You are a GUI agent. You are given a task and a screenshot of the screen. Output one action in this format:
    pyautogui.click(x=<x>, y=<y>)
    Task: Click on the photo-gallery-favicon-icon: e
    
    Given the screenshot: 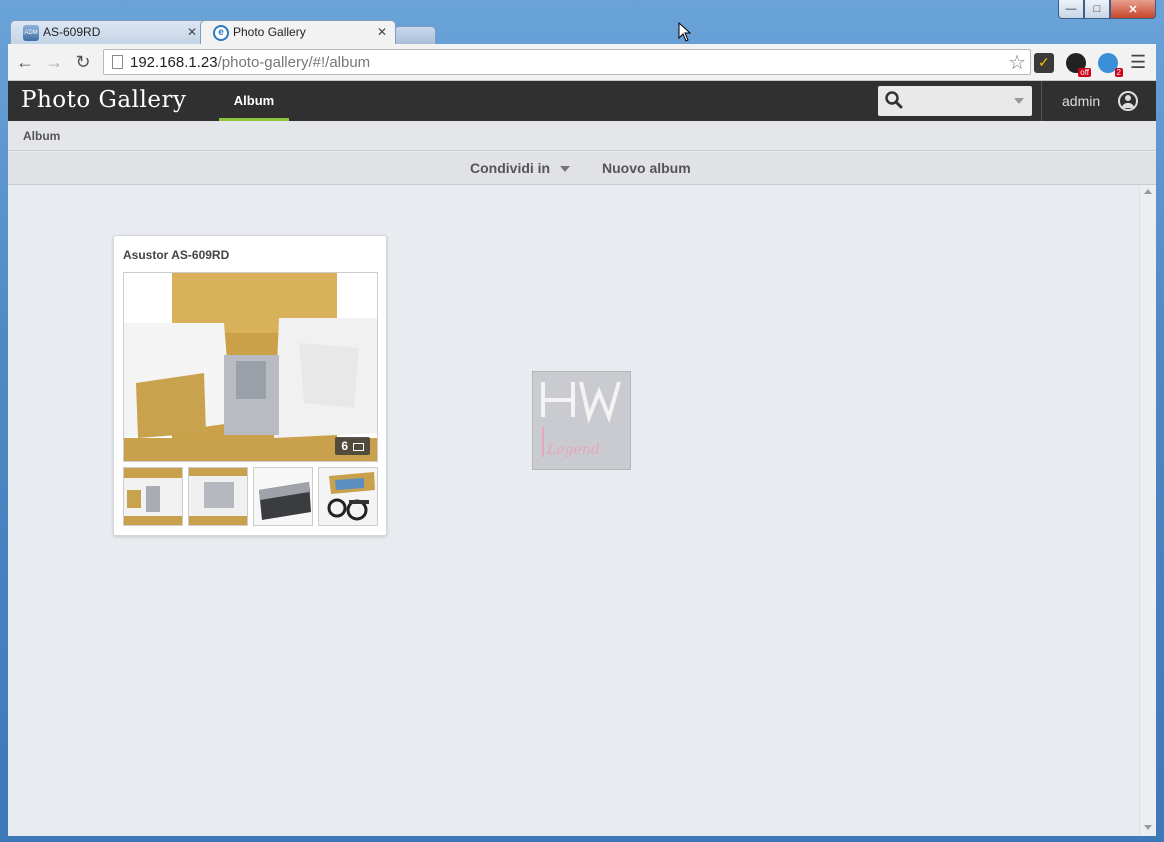 What is the action you would take?
    pyautogui.click(x=221, y=33)
    